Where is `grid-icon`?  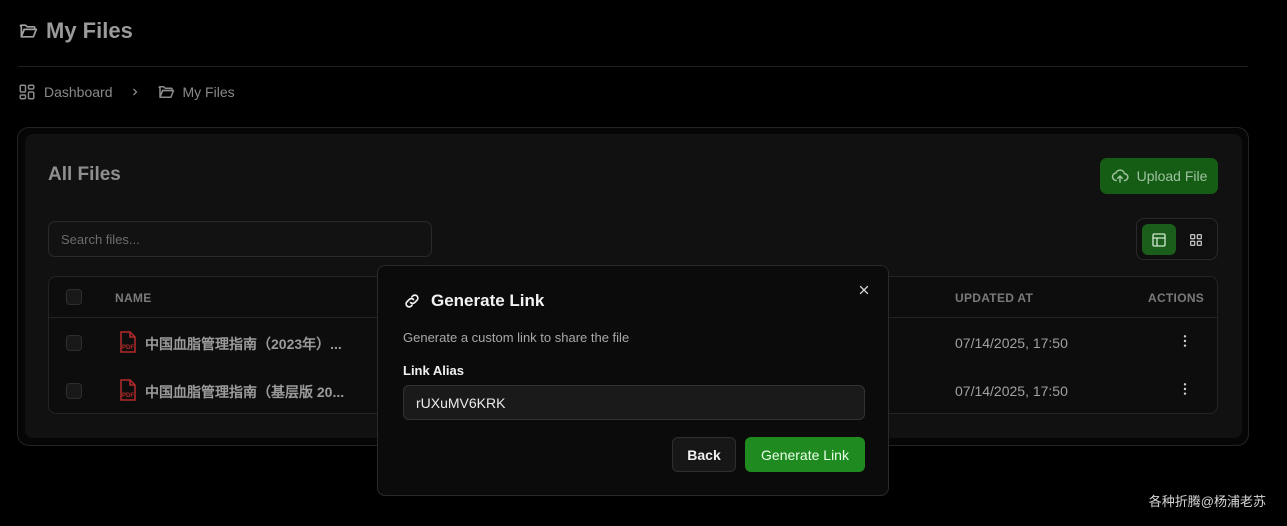 grid-icon is located at coordinates (1196, 239).